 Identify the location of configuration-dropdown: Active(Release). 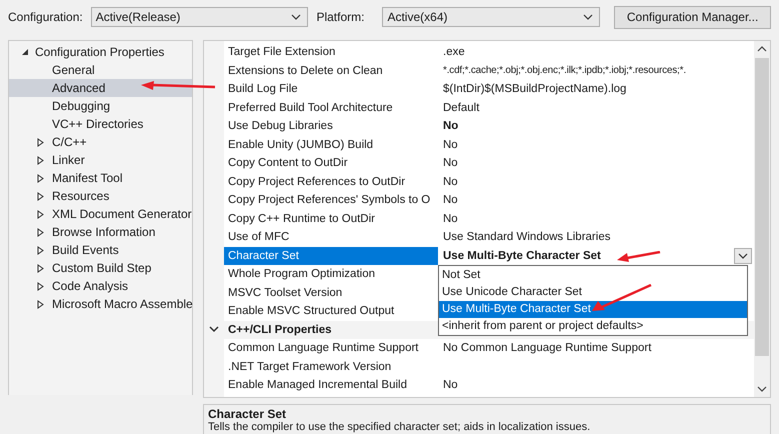
(199, 17).